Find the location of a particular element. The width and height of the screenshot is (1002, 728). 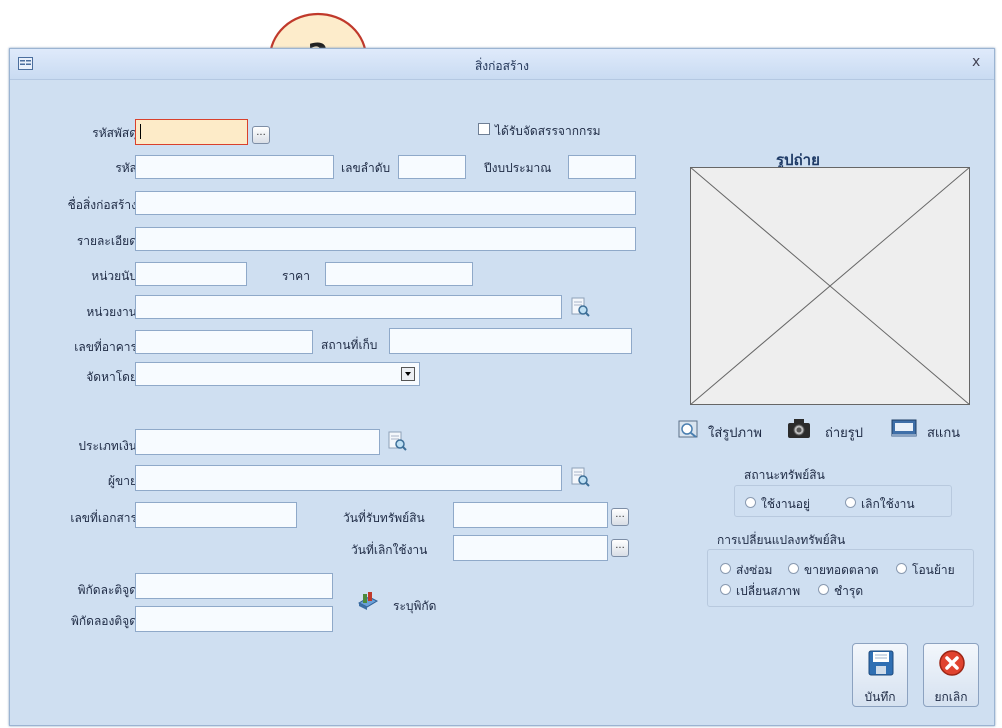

radio-retired-label: เลิกใช้งาน is located at coordinates (888, 504).